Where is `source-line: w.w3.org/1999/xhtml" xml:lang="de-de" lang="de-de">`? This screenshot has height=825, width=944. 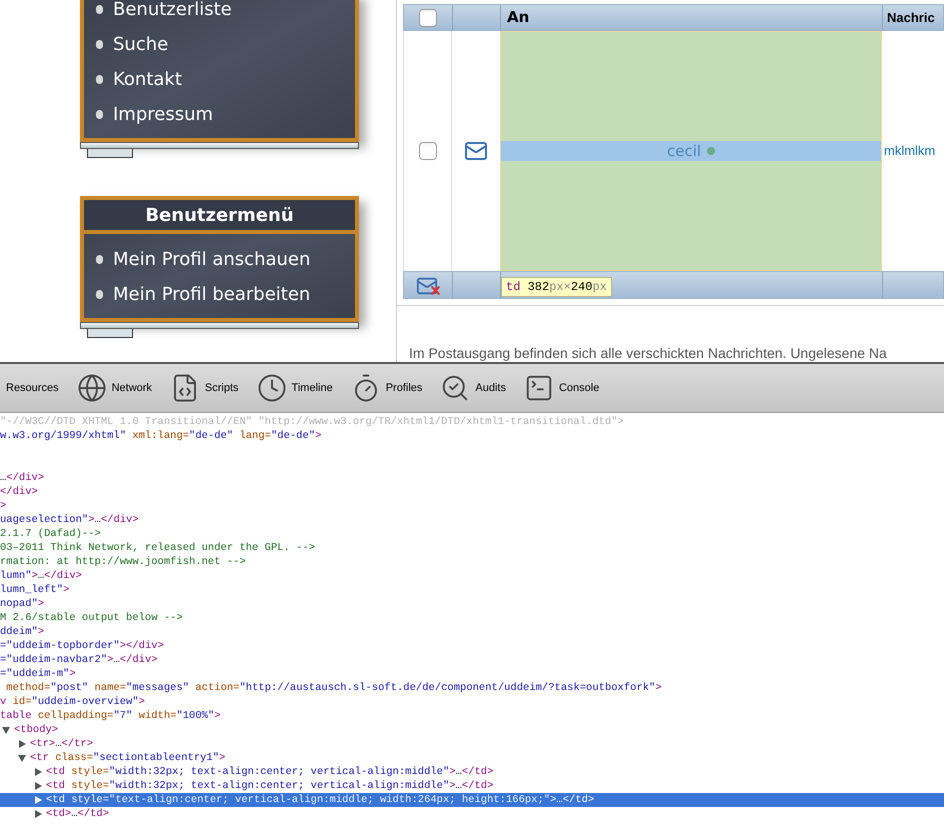 source-line: w.w3.org/1999/xhtml" xml:lang="de-de" lang="de-de"> is located at coordinates (161, 436).